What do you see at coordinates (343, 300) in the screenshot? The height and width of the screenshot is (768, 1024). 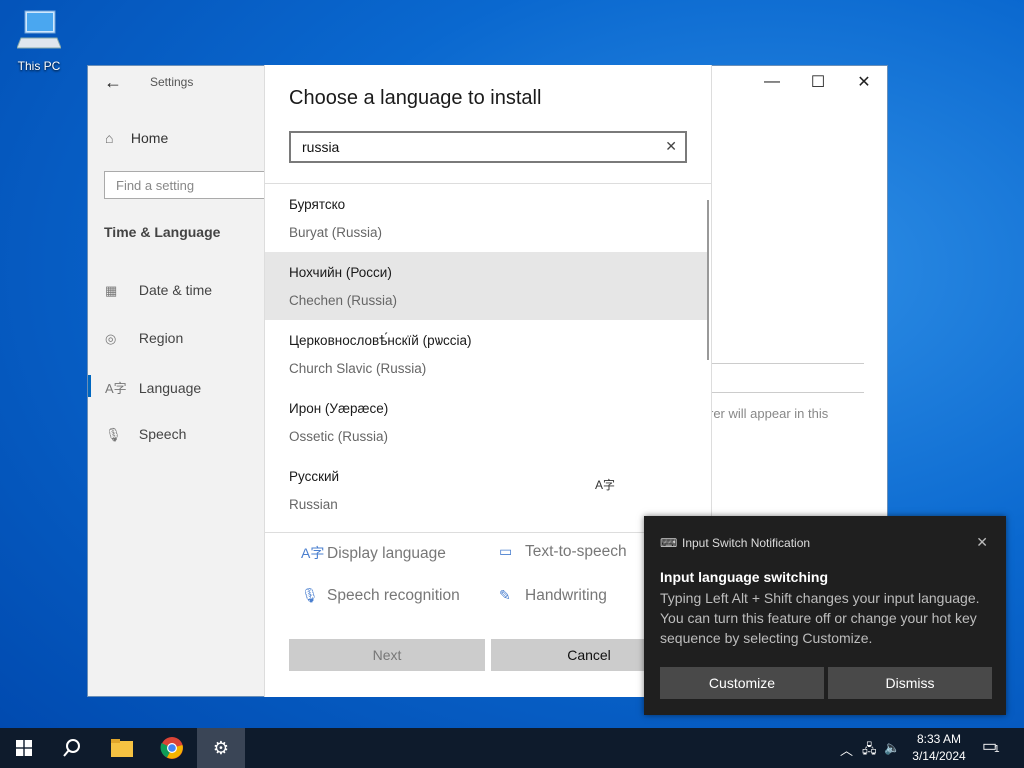 I see `language-english-name: Chechen (Russia)` at bounding box center [343, 300].